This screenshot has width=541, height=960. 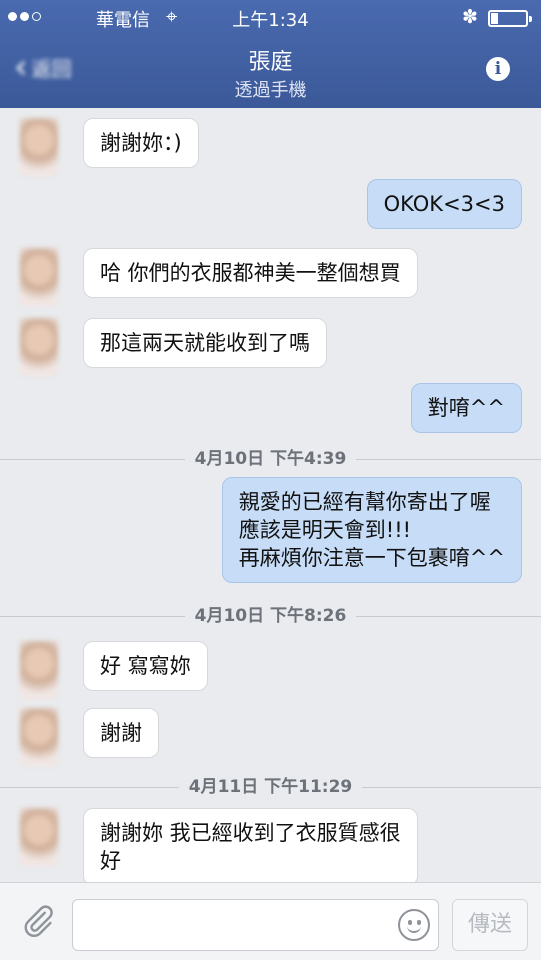 What do you see at coordinates (270, 90) in the screenshot?
I see `conversation-subtitle: 透過手機` at bounding box center [270, 90].